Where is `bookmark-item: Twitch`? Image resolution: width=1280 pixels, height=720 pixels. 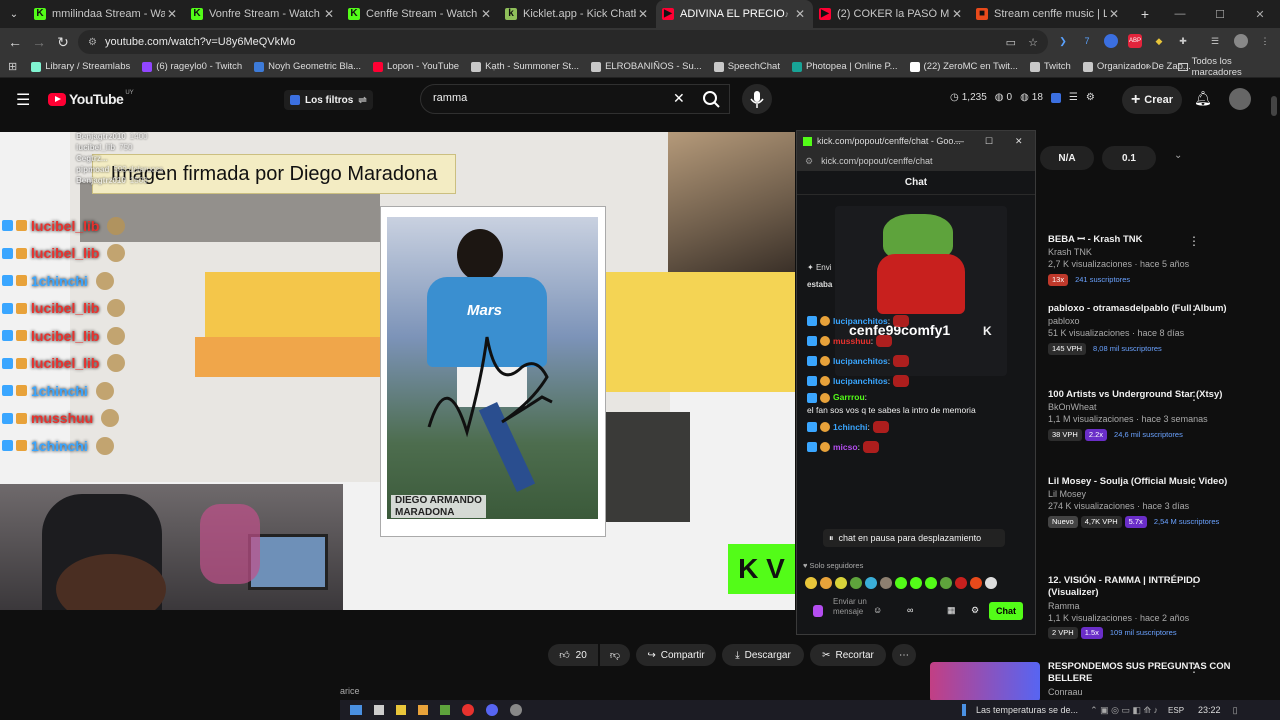 bookmark-item: Twitch is located at coordinates (1050, 66).